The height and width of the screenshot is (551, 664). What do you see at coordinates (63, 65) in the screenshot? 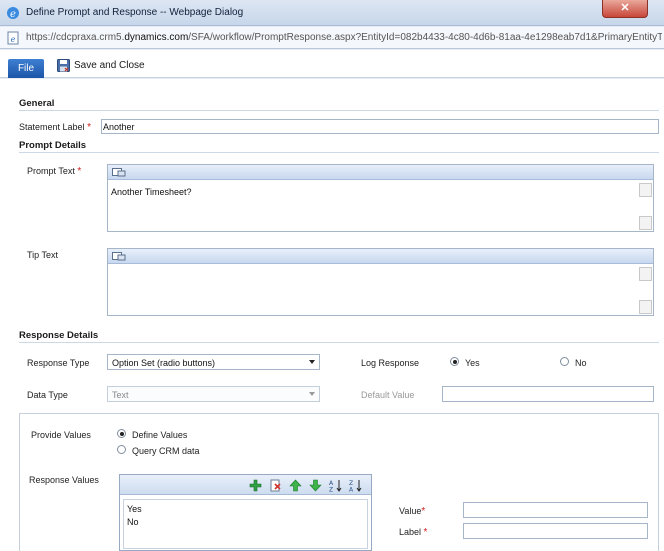
I see `save-disk-icon` at bounding box center [63, 65].